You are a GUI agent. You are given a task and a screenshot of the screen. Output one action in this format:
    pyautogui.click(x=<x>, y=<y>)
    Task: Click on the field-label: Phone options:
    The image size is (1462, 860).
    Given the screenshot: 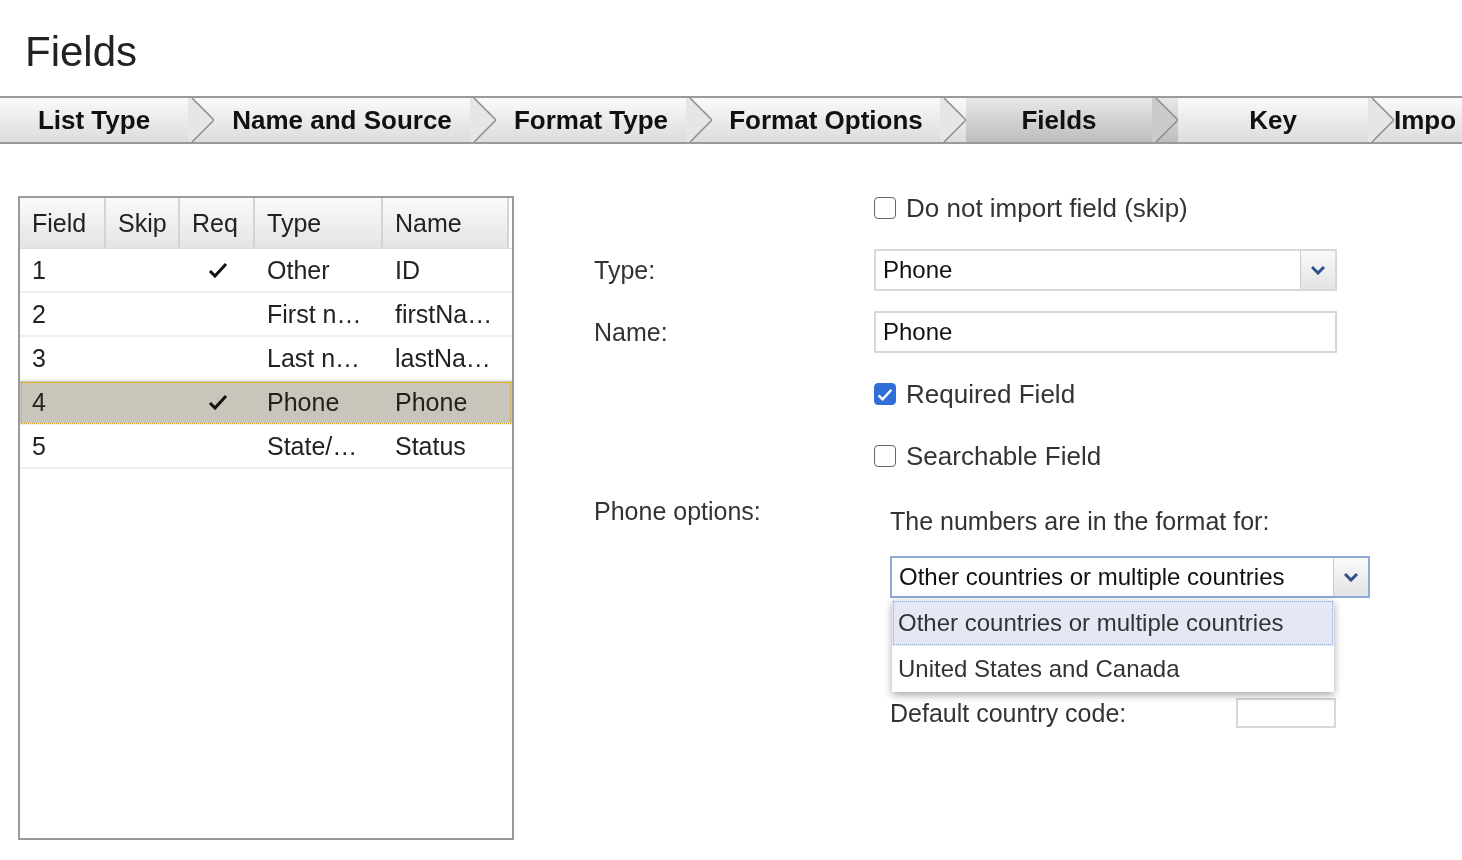 What is the action you would take?
    pyautogui.click(x=677, y=511)
    